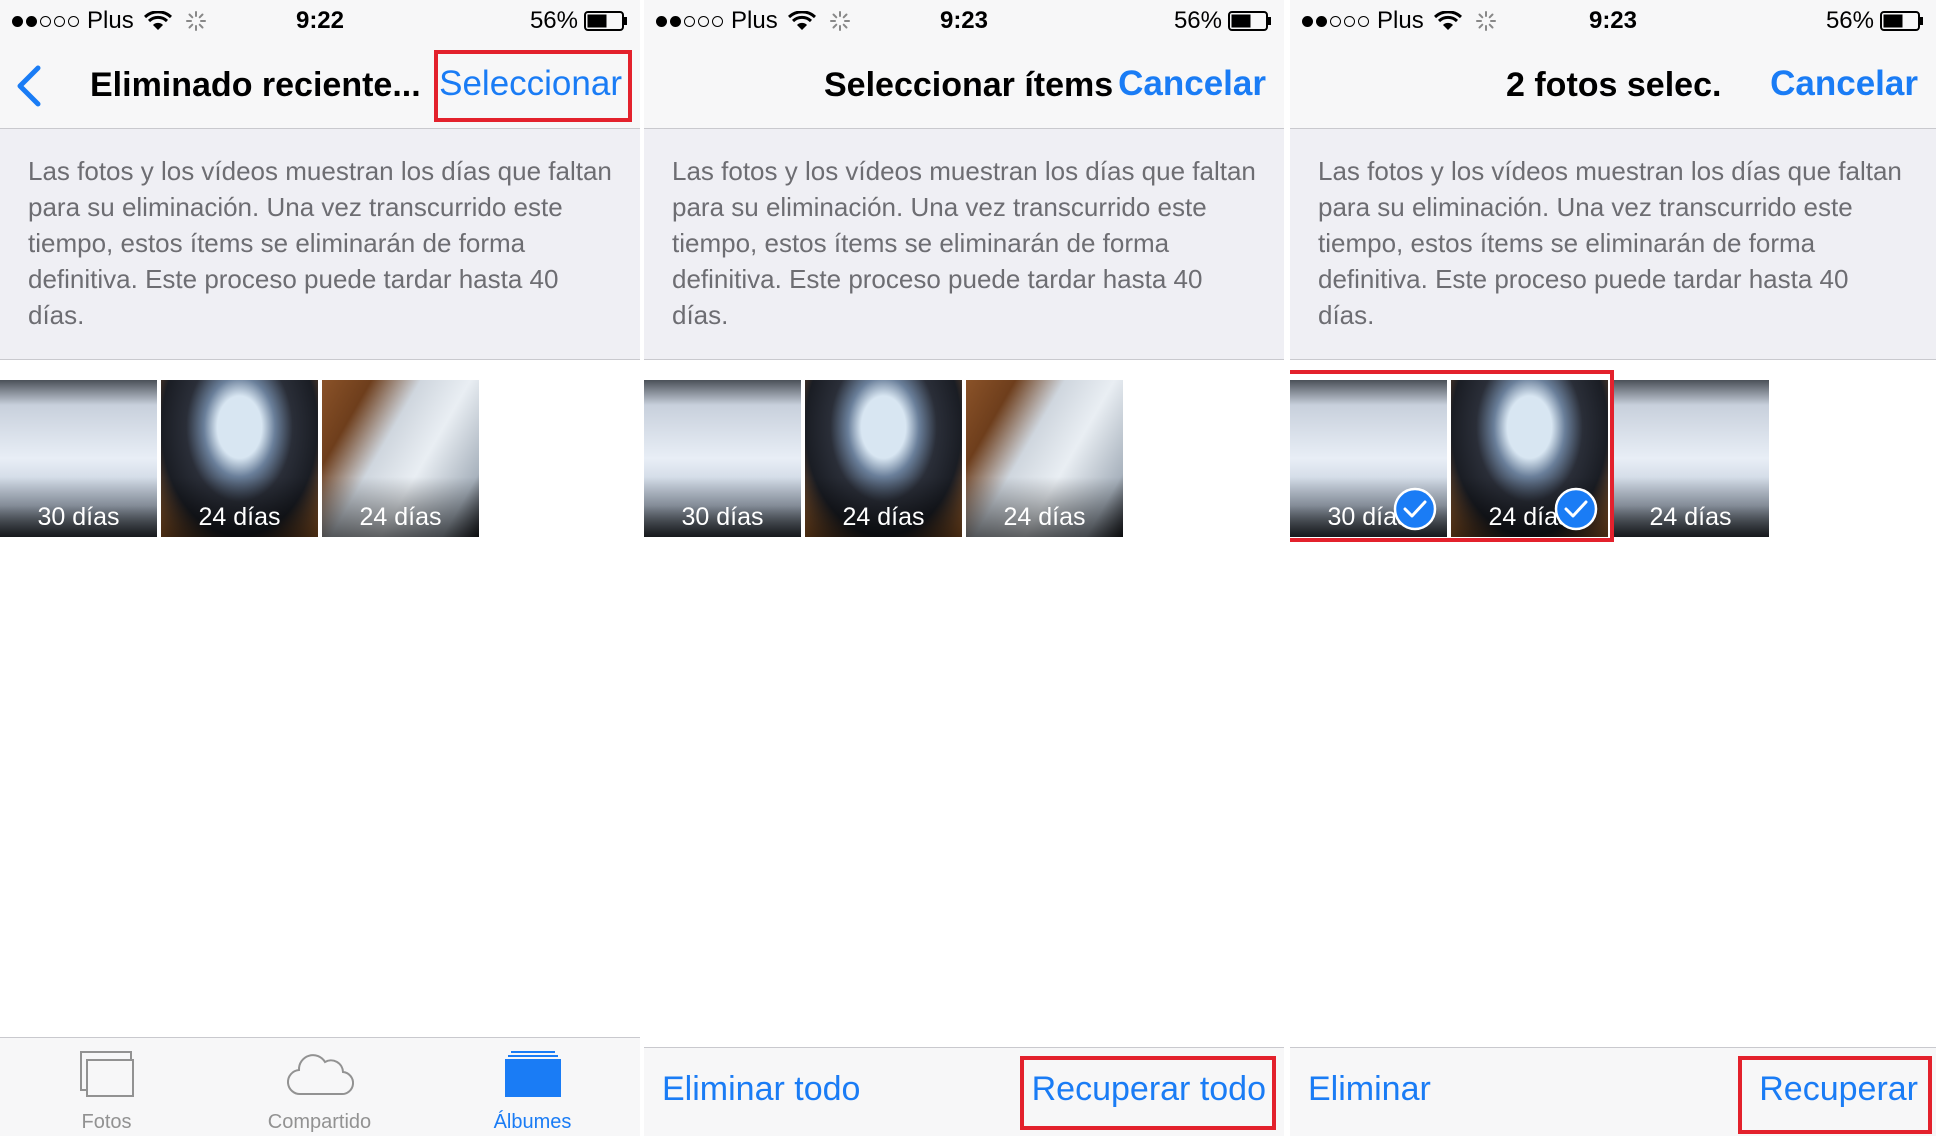  What do you see at coordinates (532, 1074) in the screenshot?
I see `albums-tab-icon` at bounding box center [532, 1074].